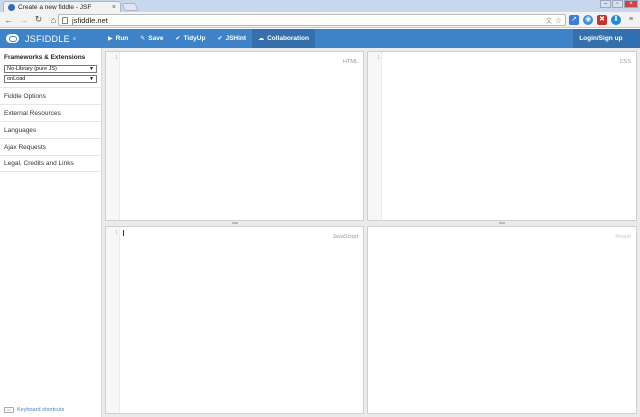 This screenshot has width=640, height=417. Describe the element at coordinates (130, 7) in the screenshot. I see `new-tab-button` at that location.